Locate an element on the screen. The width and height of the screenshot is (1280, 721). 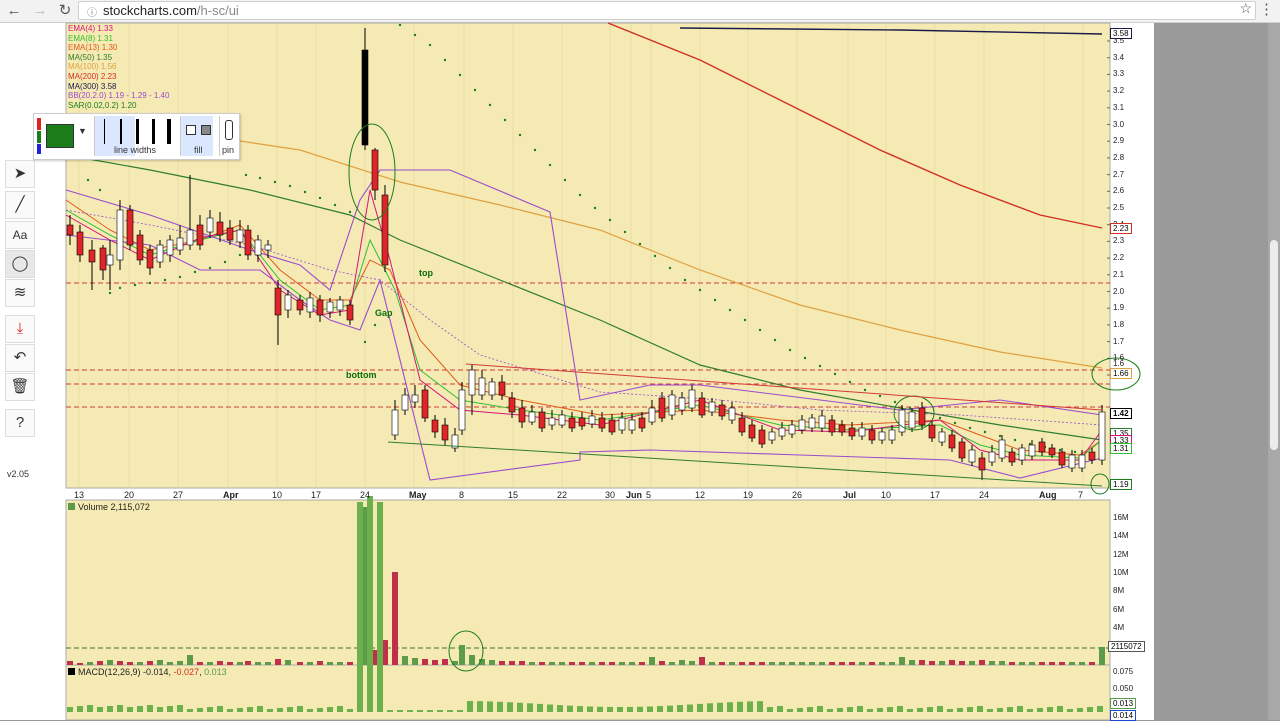
x-tick-label: 20 is located at coordinates (129, 495).